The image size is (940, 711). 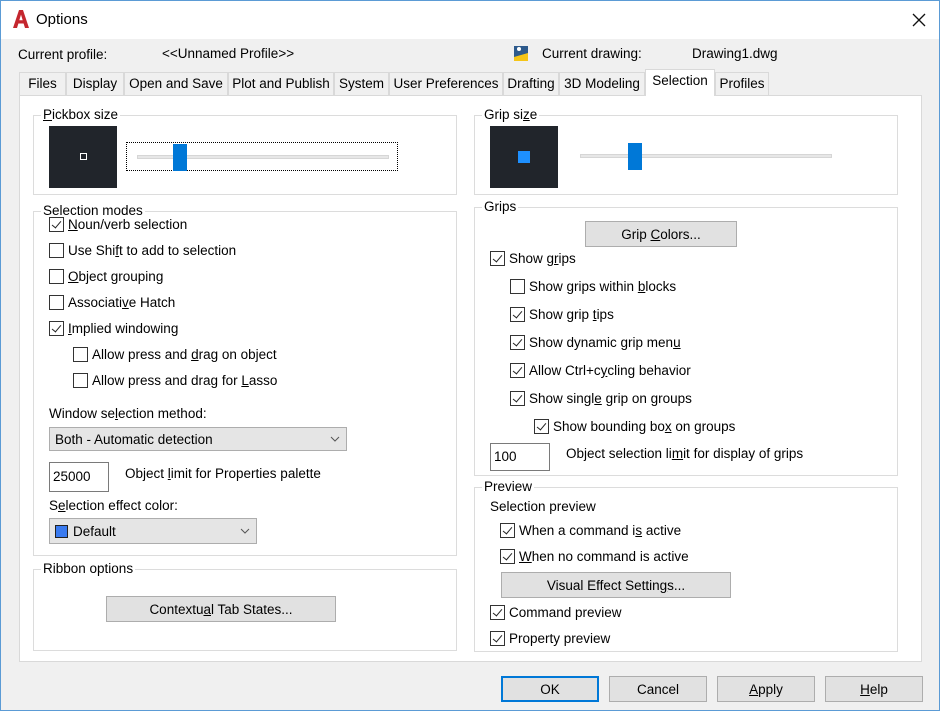 What do you see at coordinates (610, 398) in the screenshot?
I see `checkbox-label: Show single grip on groups` at bounding box center [610, 398].